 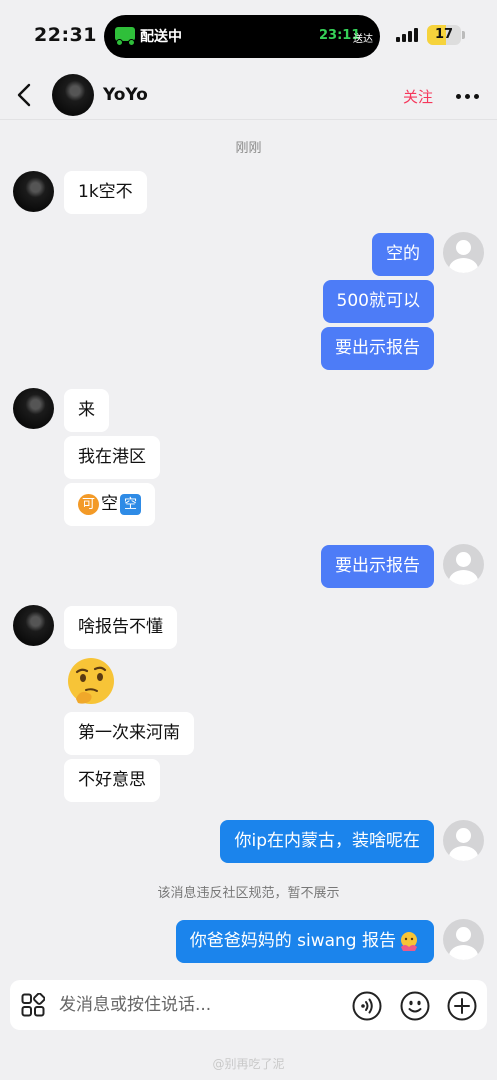 I want to click on voice-icon, so click(x=367, y=1006).